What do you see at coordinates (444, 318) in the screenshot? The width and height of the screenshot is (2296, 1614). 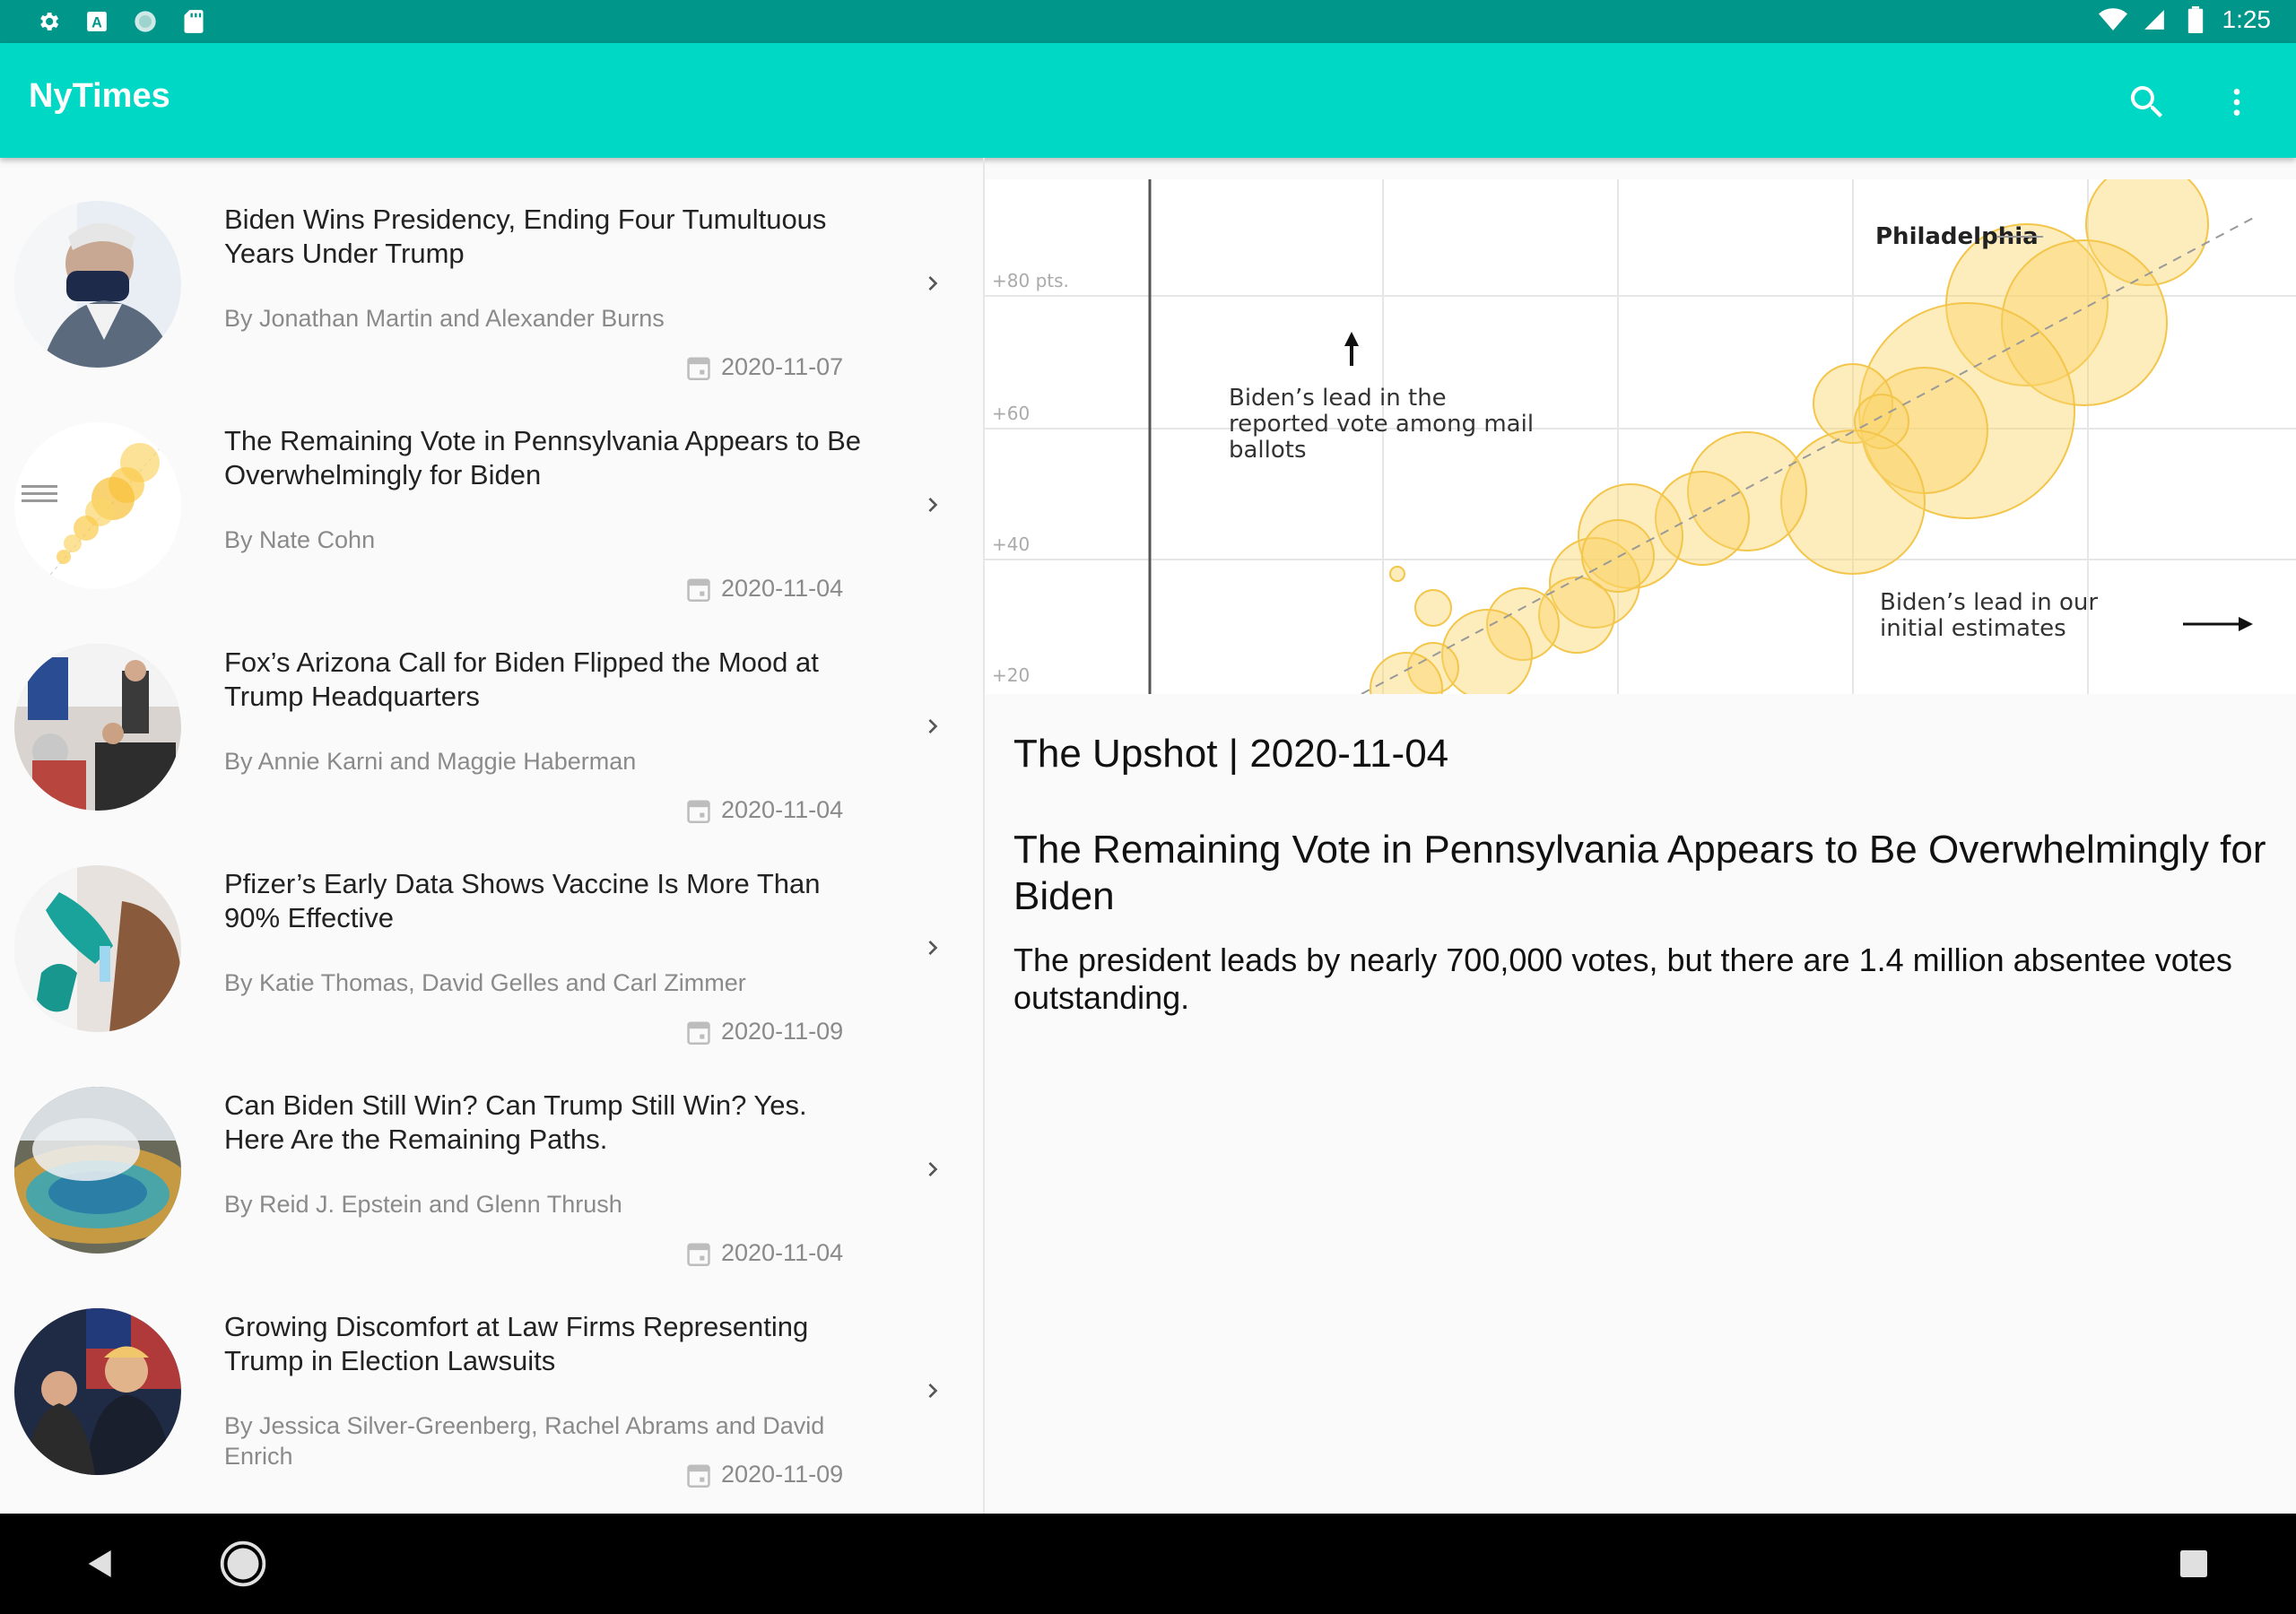 I see `article-byline: By Jonathan Martin and Alexander Burns` at bounding box center [444, 318].